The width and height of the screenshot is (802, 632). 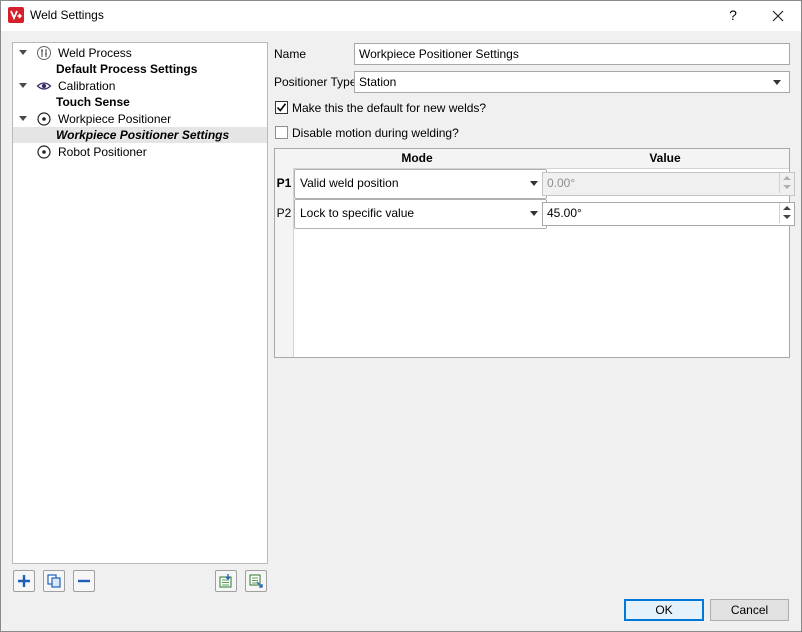 I want to click on cancel-button: Cancel, so click(x=749, y=610).